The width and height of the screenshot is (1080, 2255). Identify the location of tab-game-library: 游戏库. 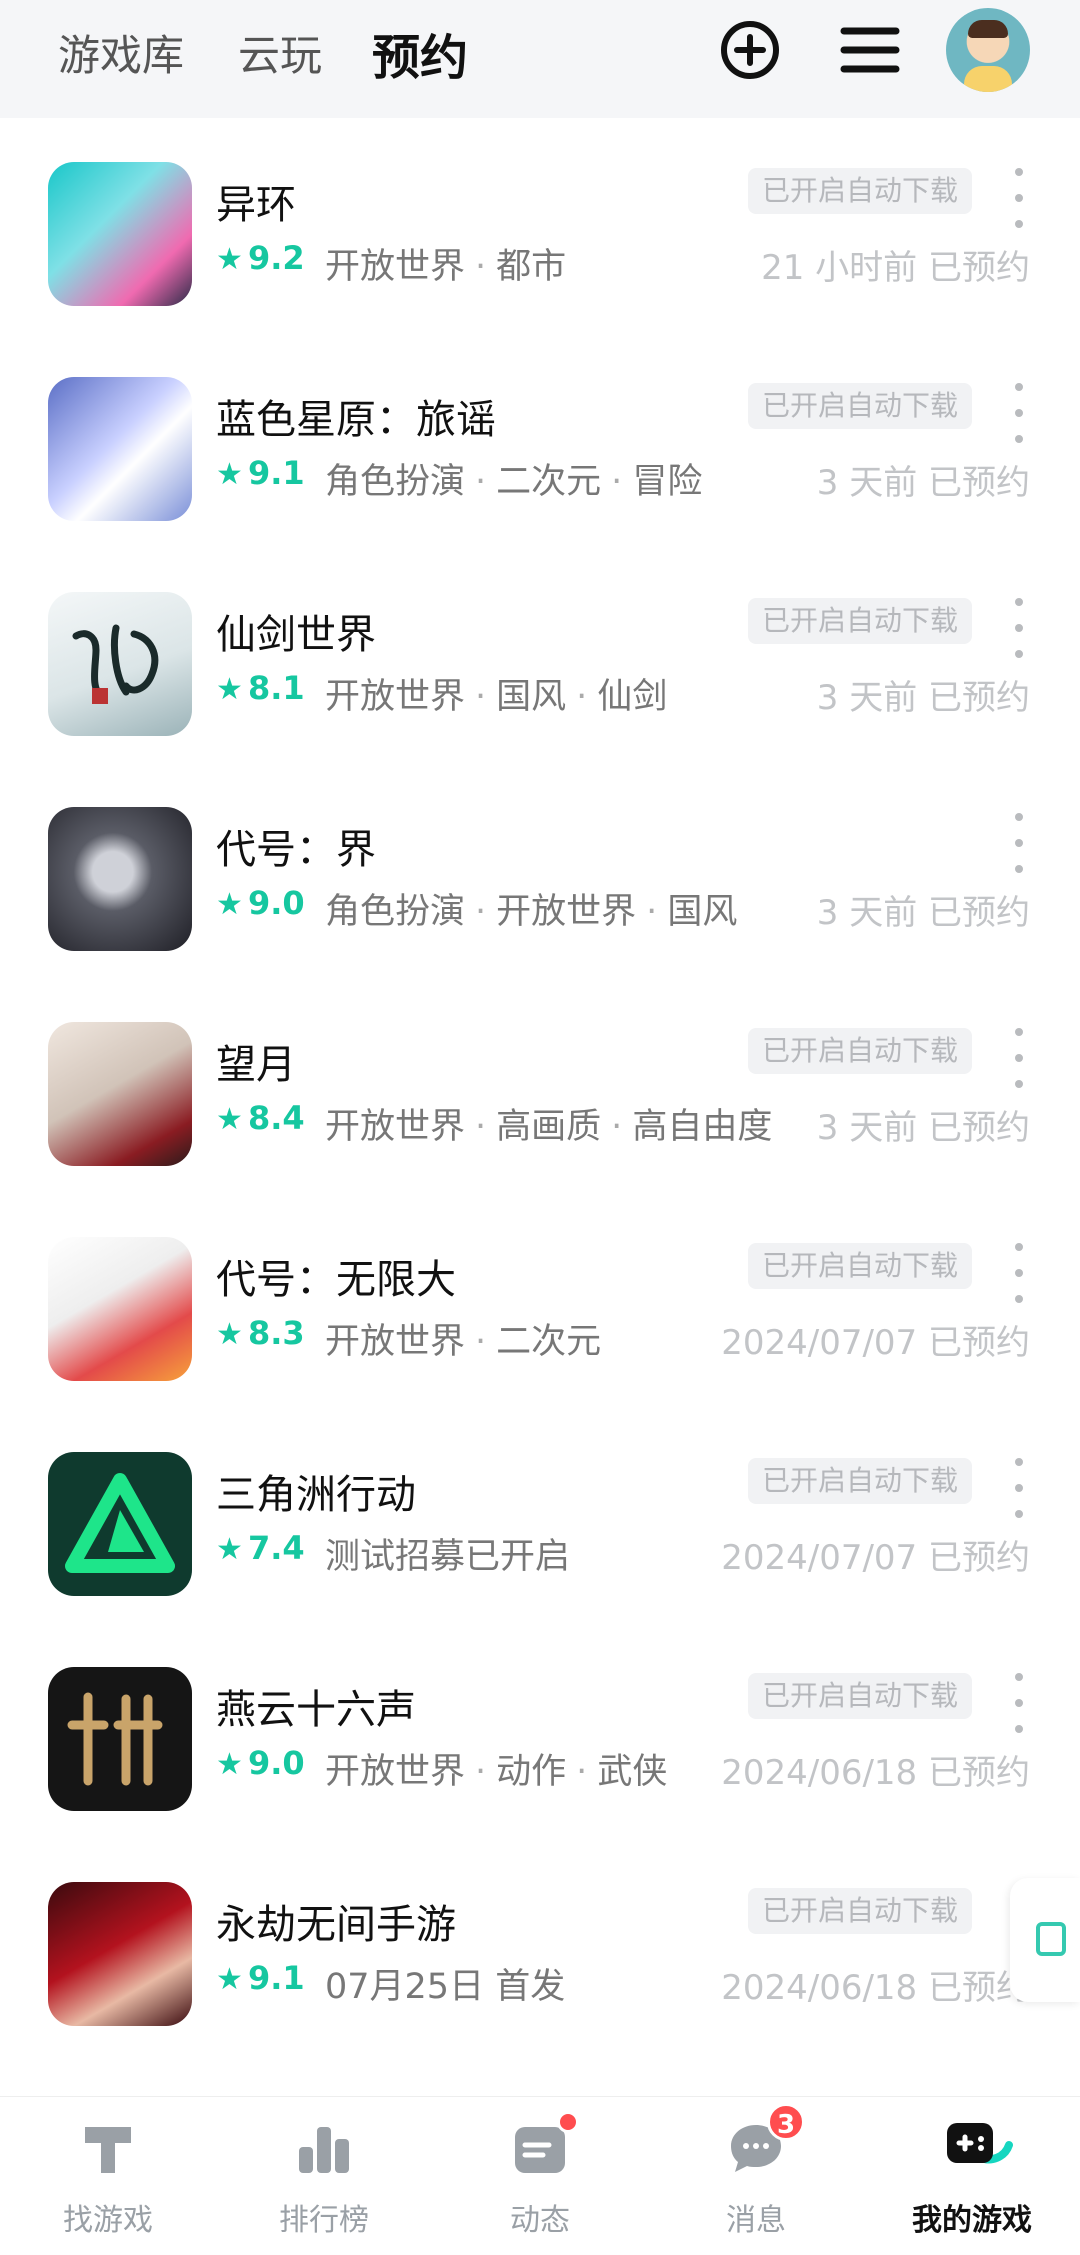
(121, 52).